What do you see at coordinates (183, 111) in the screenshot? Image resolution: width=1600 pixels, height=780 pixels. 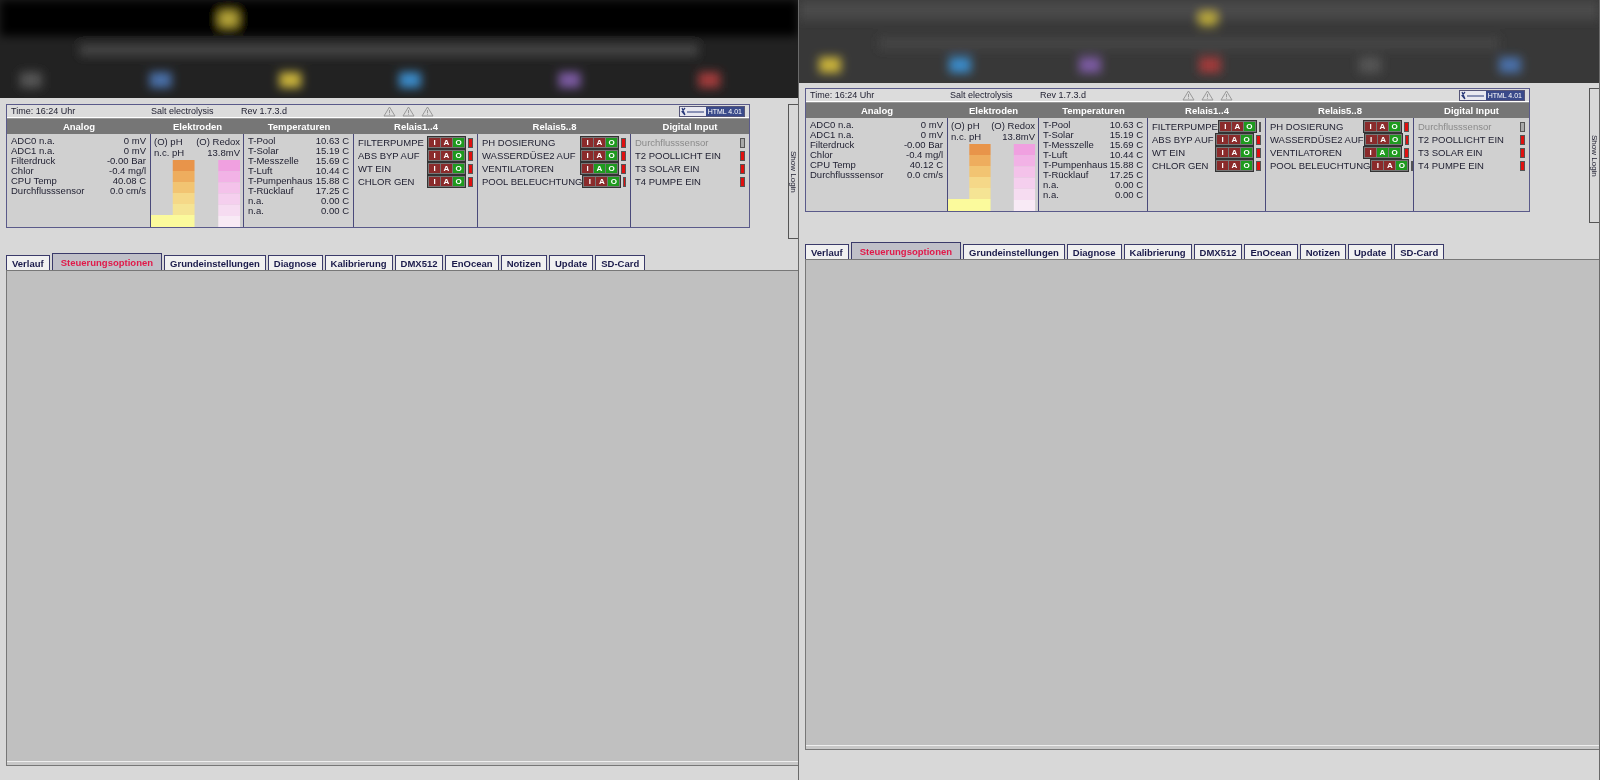 I see `mode-text: Salt electrolysis` at bounding box center [183, 111].